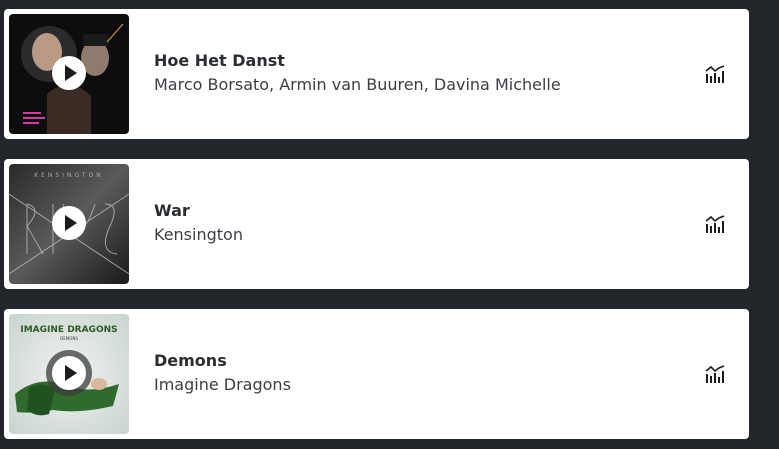 The width and height of the screenshot is (779, 449). What do you see at coordinates (190, 360) in the screenshot?
I see `track-title: Demons` at bounding box center [190, 360].